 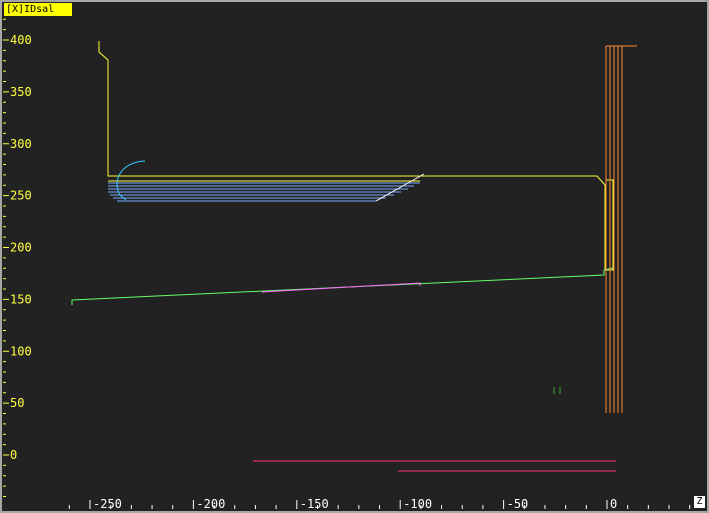 What do you see at coordinates (613, 504) in the screenshot?
I see `x-axis-label: 0` at bounding box center [613, 504].